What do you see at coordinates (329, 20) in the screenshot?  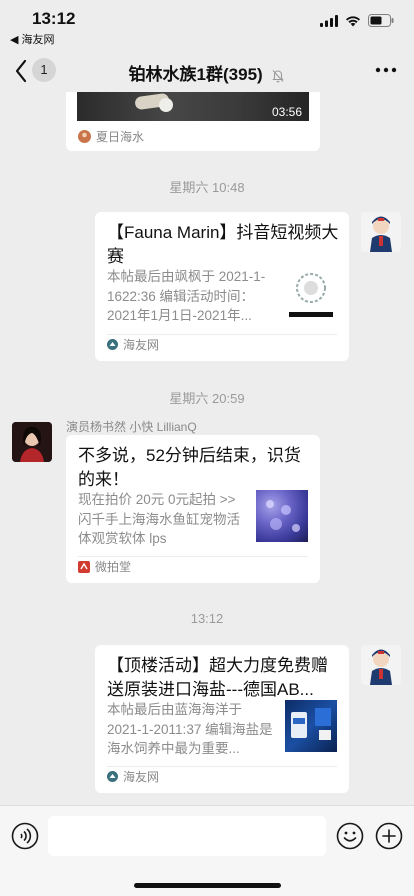 I see `signal-icon` at bounding box center [329, 20].